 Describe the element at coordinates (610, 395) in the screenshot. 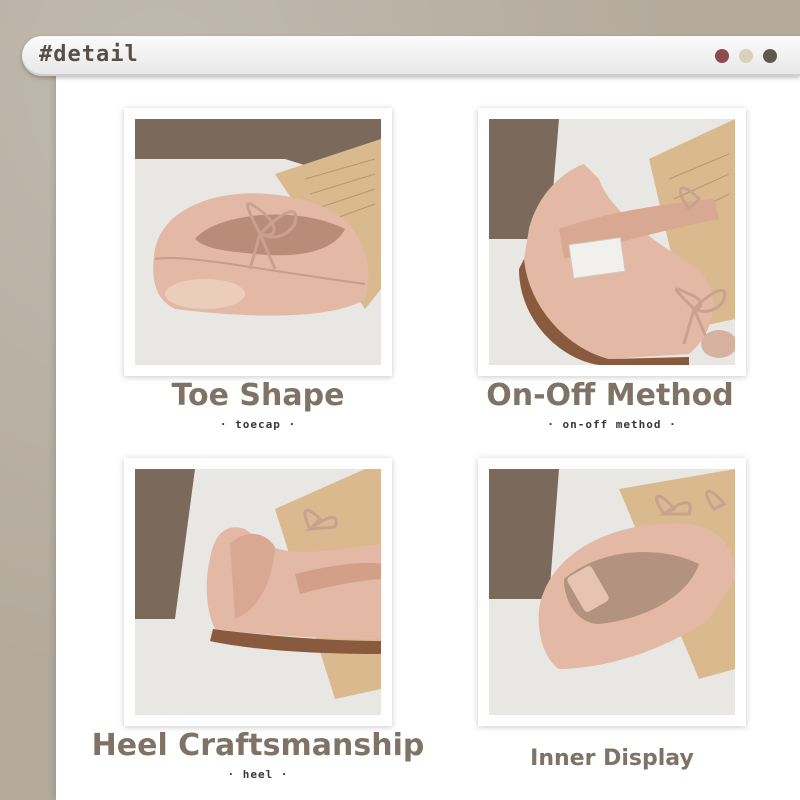

I see `on-off-caption: On-Off Method` at that location.